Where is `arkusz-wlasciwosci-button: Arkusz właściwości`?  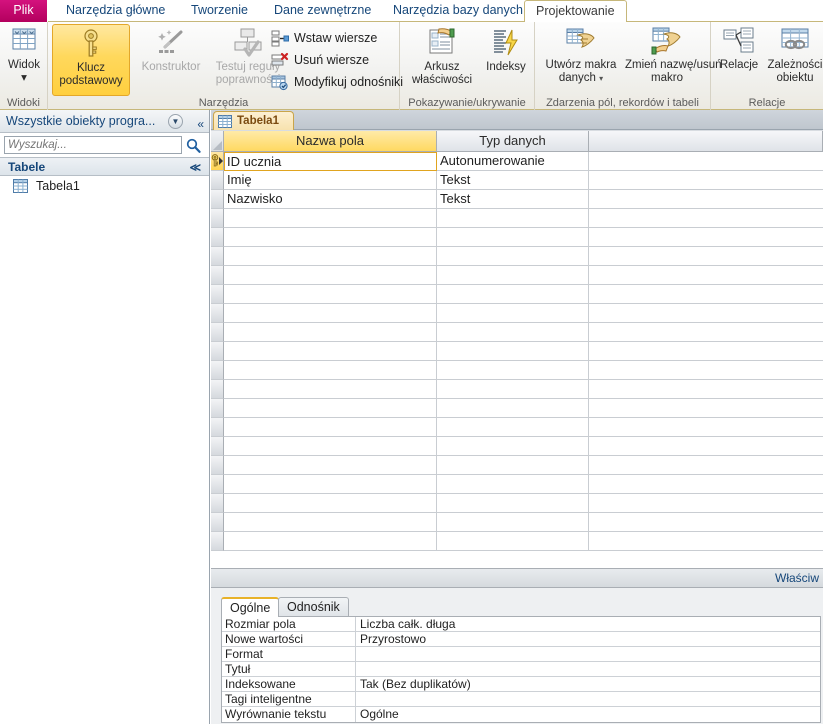 arkusz-wlasciwosci-button: Arkusz właściwości is located at coordinates (442, 55).